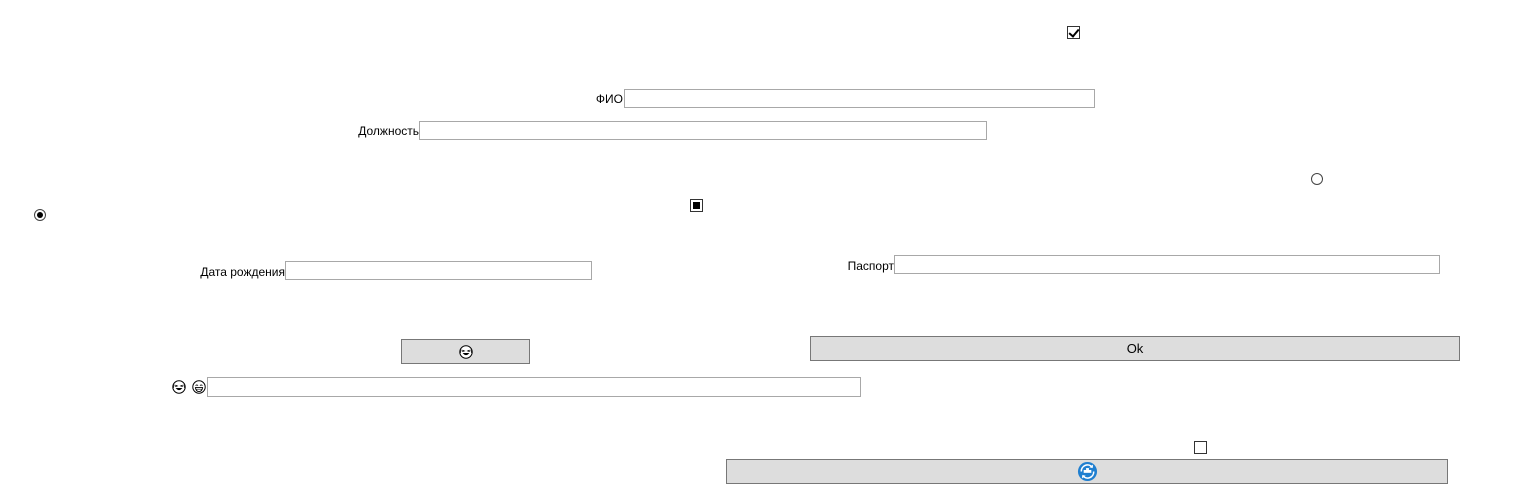 Image resolution: width=1513 pixels, height=489 pixels. Describe the element at coordinates (199, 387) in the screenshot. I see `grinning-face-icon` at that location.